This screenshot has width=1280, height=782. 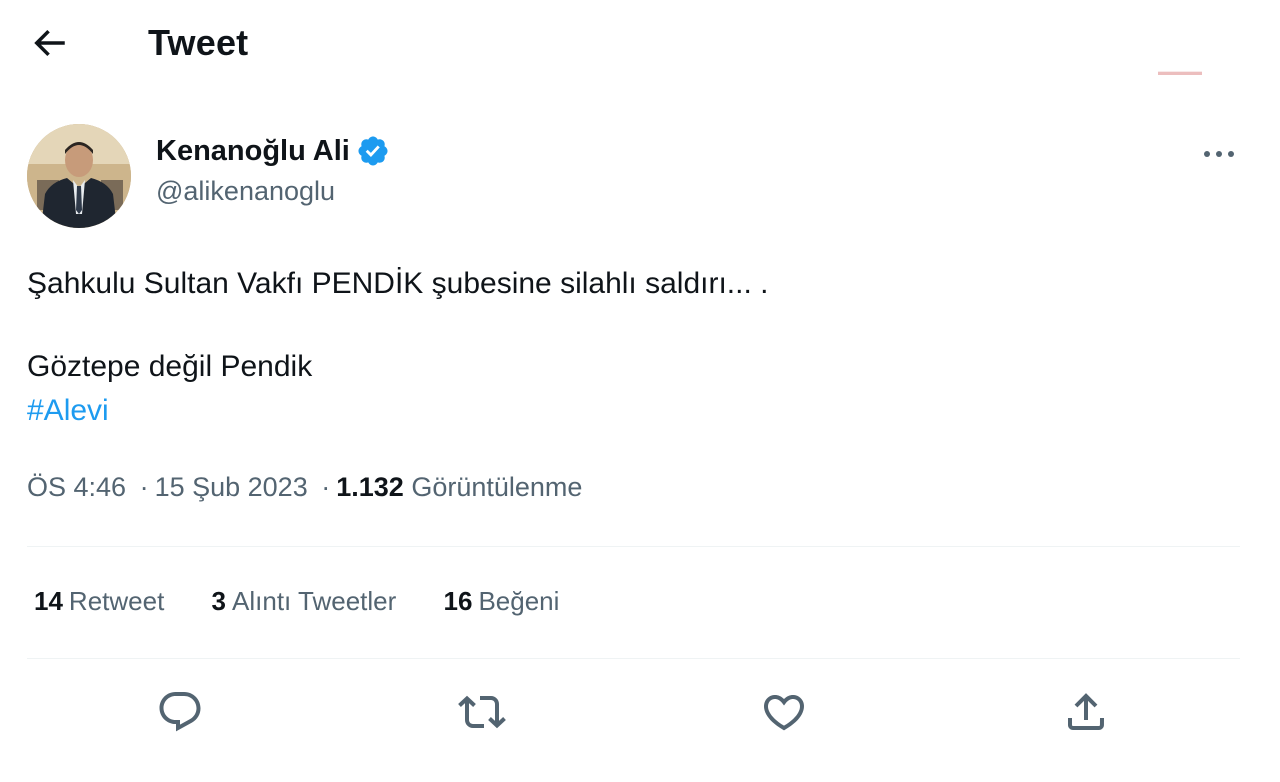 I want to click on tweet-text-line-2: Göztepe değil Pendik, so click(x=170, y=366).